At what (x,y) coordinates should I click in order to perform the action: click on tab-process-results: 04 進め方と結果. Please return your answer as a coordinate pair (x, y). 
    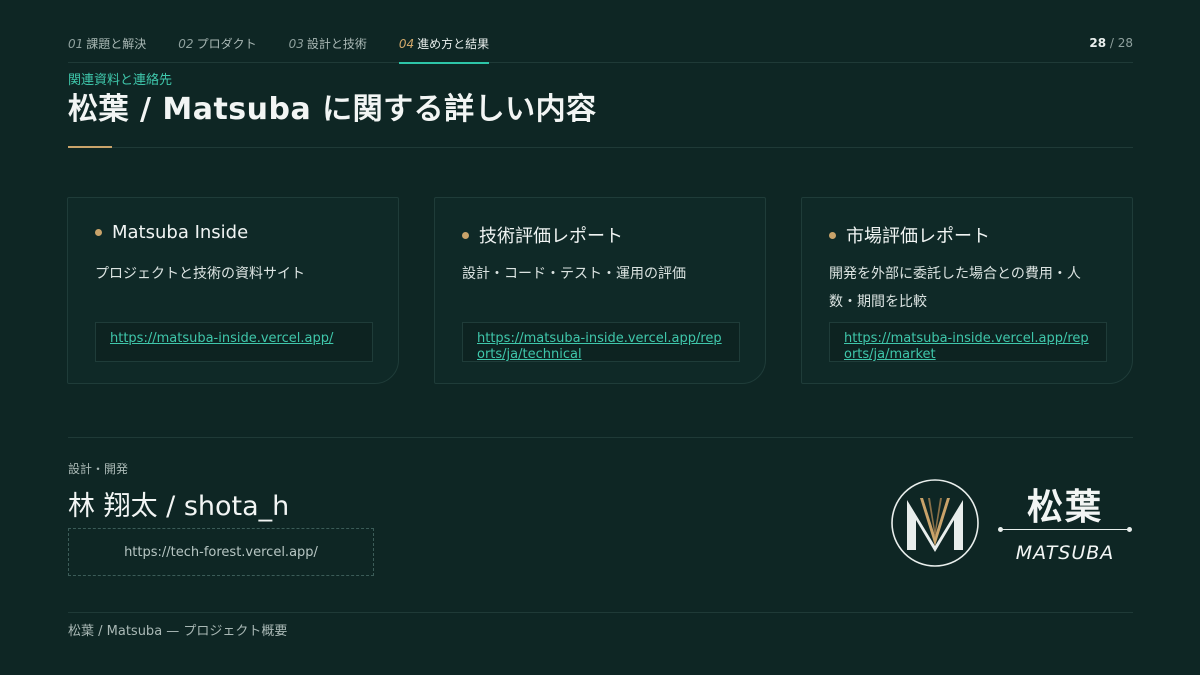
    Looking at the image, I should click on (444, 50).